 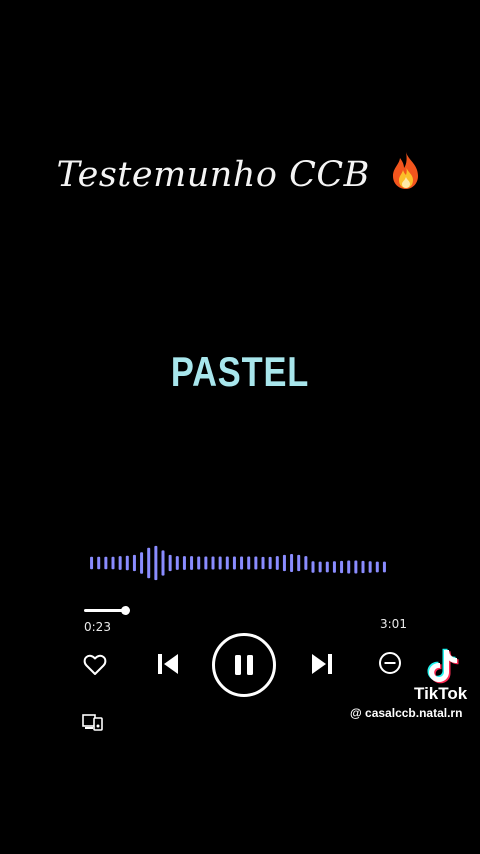 I want to click on pause-icon, so click(x=244, y=665).